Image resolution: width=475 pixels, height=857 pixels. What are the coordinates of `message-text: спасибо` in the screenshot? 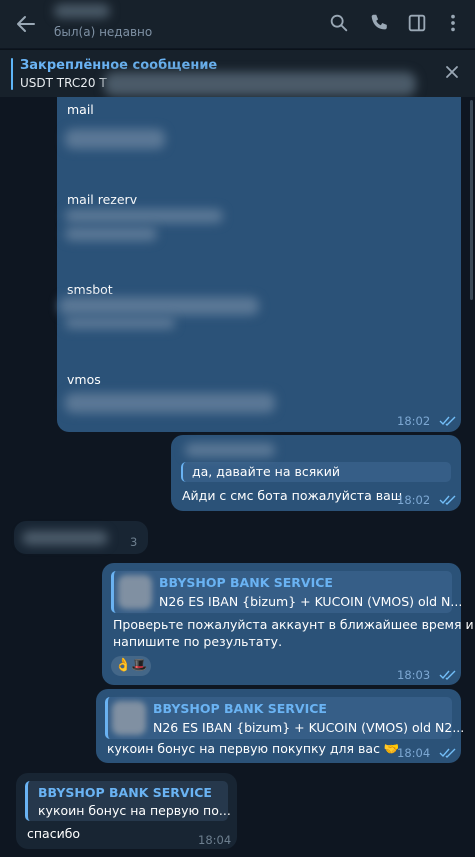 It's located at (54, 833).